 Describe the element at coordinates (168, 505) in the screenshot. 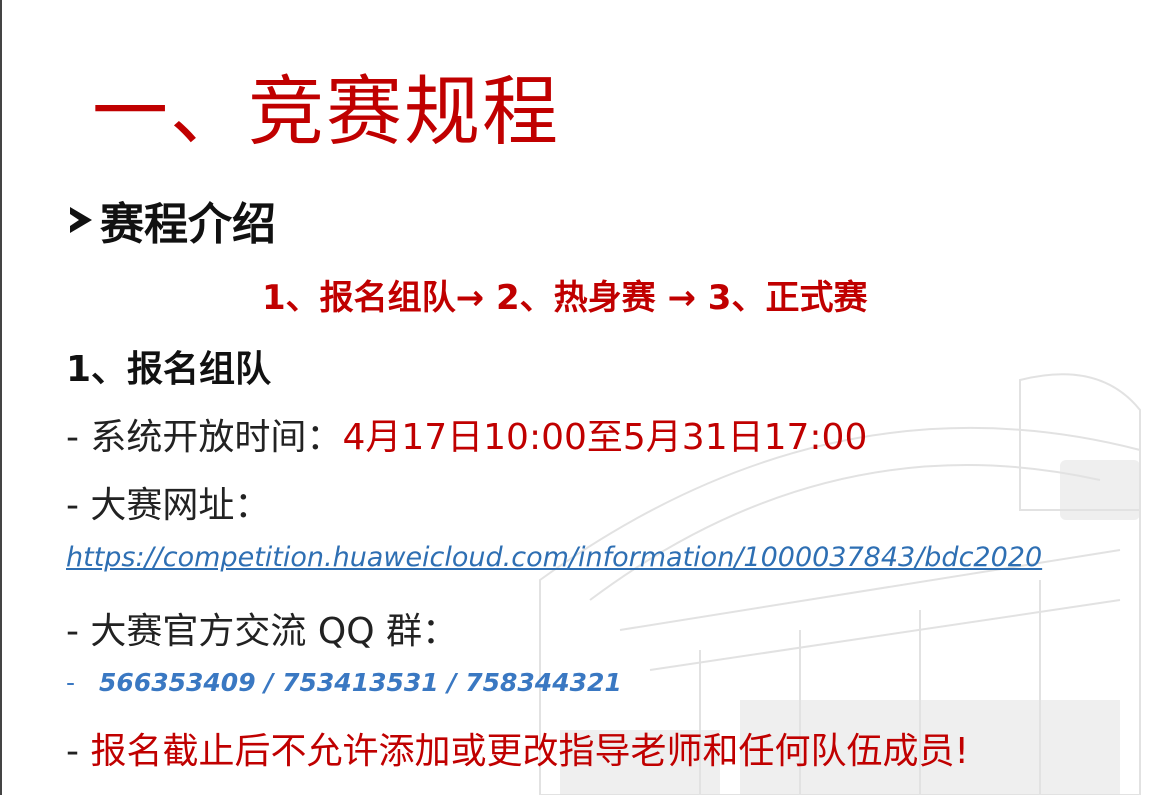

I see `site-label: - 大赛网址：` at that location.